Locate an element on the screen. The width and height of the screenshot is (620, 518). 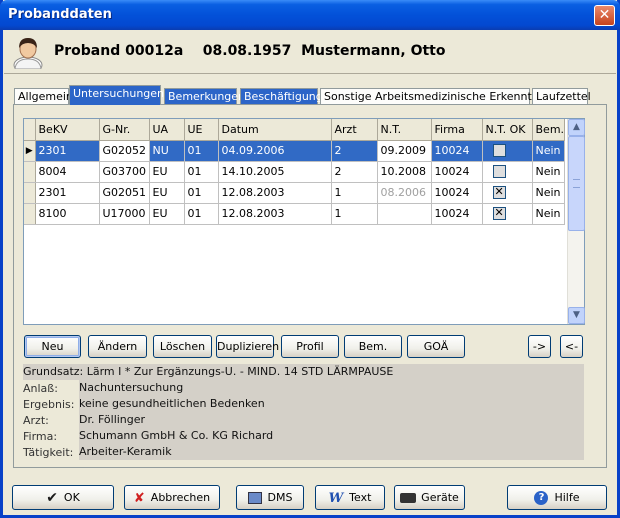
indicator-header is located at coordinates (30, 130).